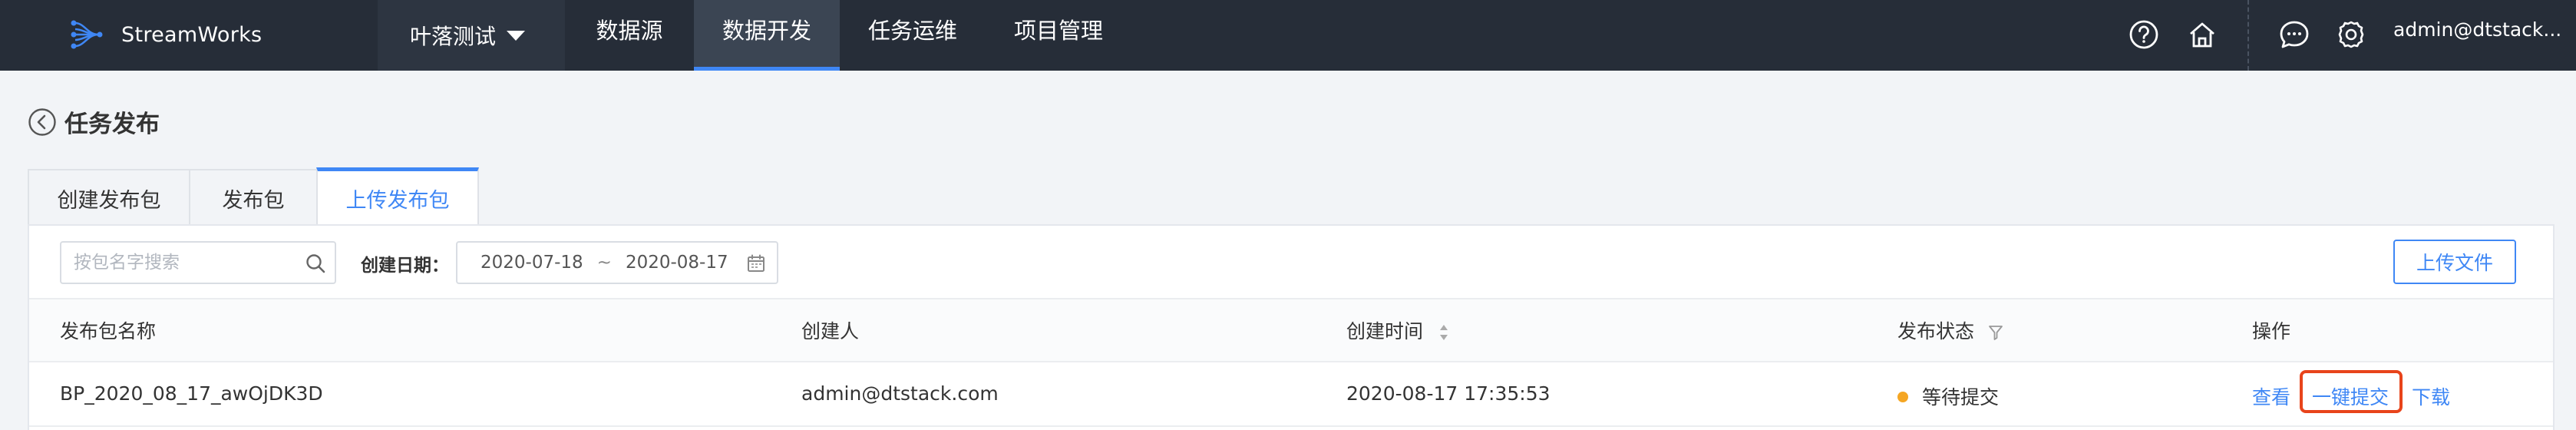 This screenshot has height=430, width=2576. I want to click on date-filter-label: 创建日期：, so click(405, 266).